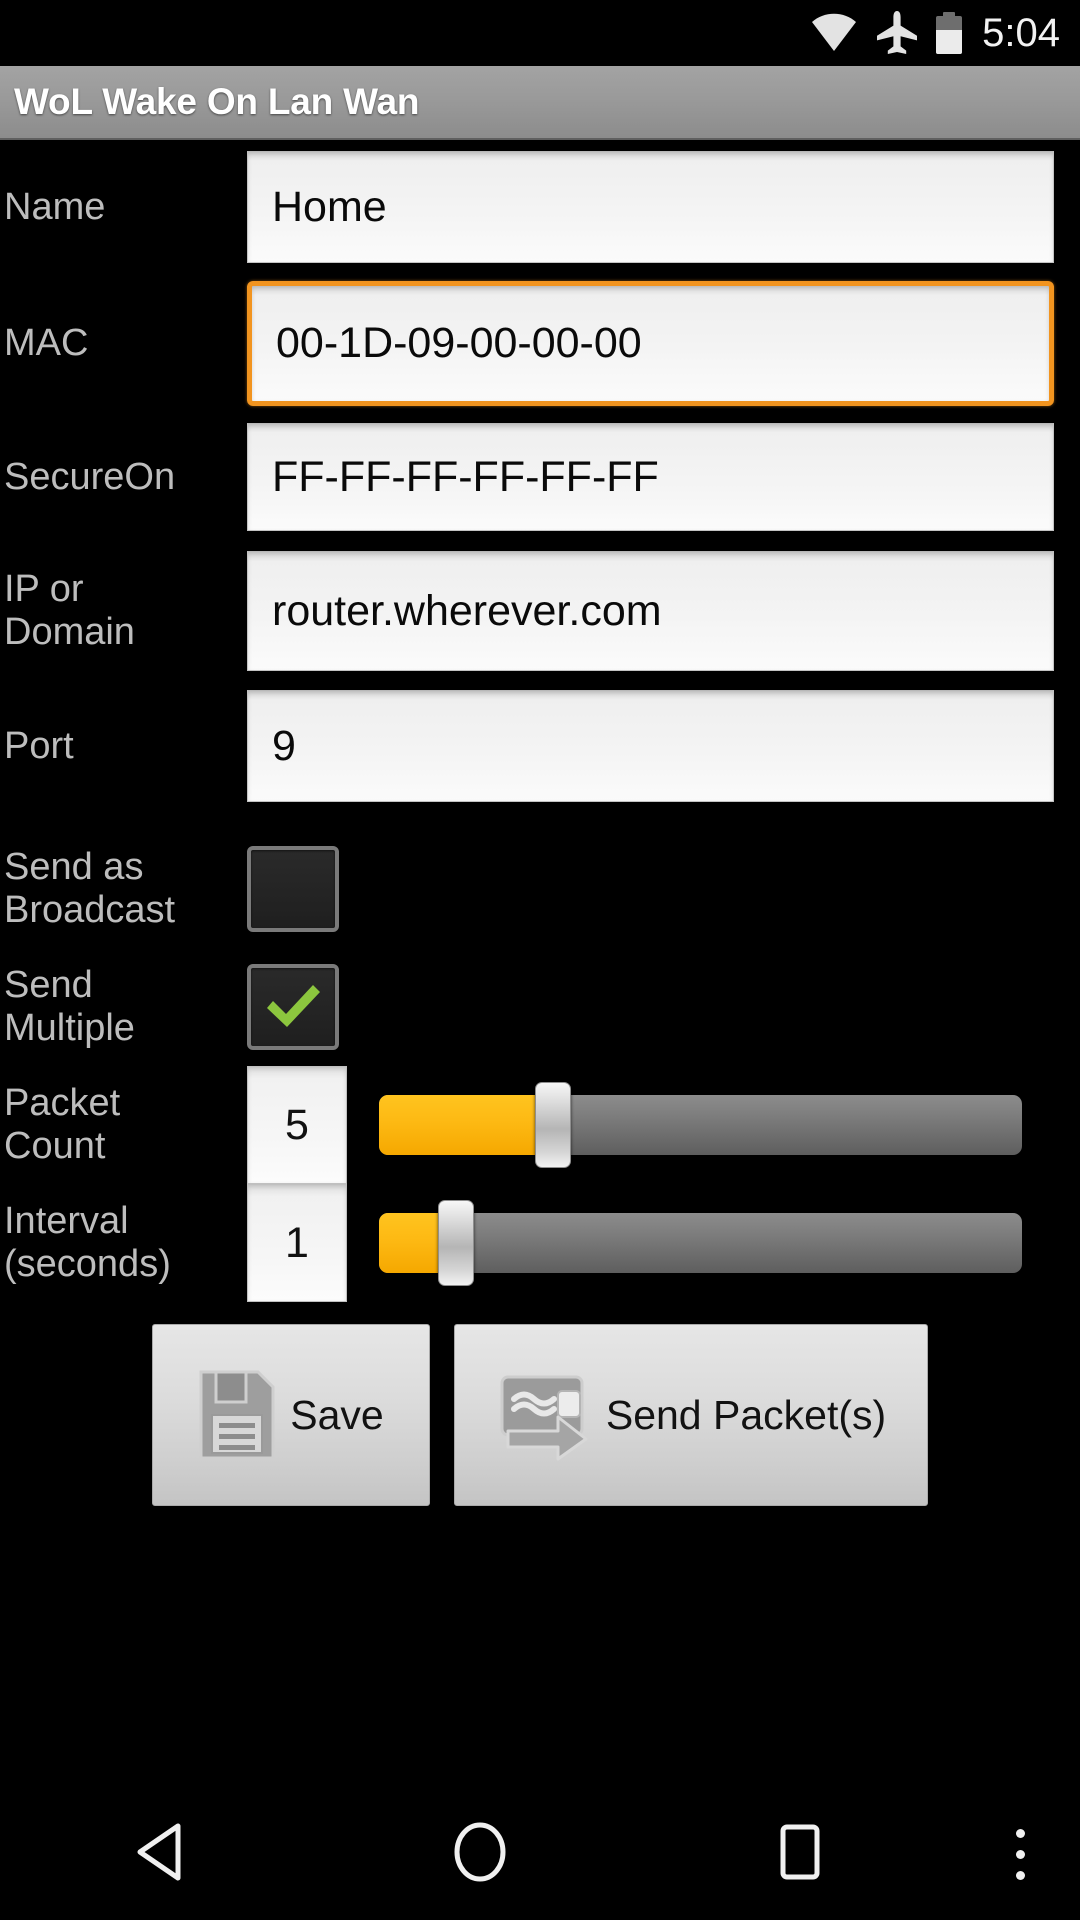 This screenshot has height=1920, width=1080. Describe the element at coordinates (456, 1243) in the screenshot. I see `interval-slider-thumb` at that location.